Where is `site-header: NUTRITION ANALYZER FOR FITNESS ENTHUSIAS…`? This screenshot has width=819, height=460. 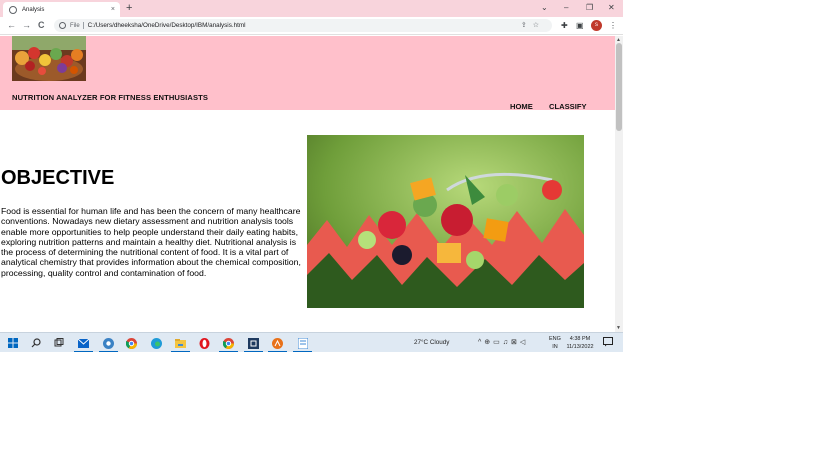
site-header: NUTRITION ANALYZER FOR FITNESS ENTHUSIAS… is located at coordinates (307, 73).